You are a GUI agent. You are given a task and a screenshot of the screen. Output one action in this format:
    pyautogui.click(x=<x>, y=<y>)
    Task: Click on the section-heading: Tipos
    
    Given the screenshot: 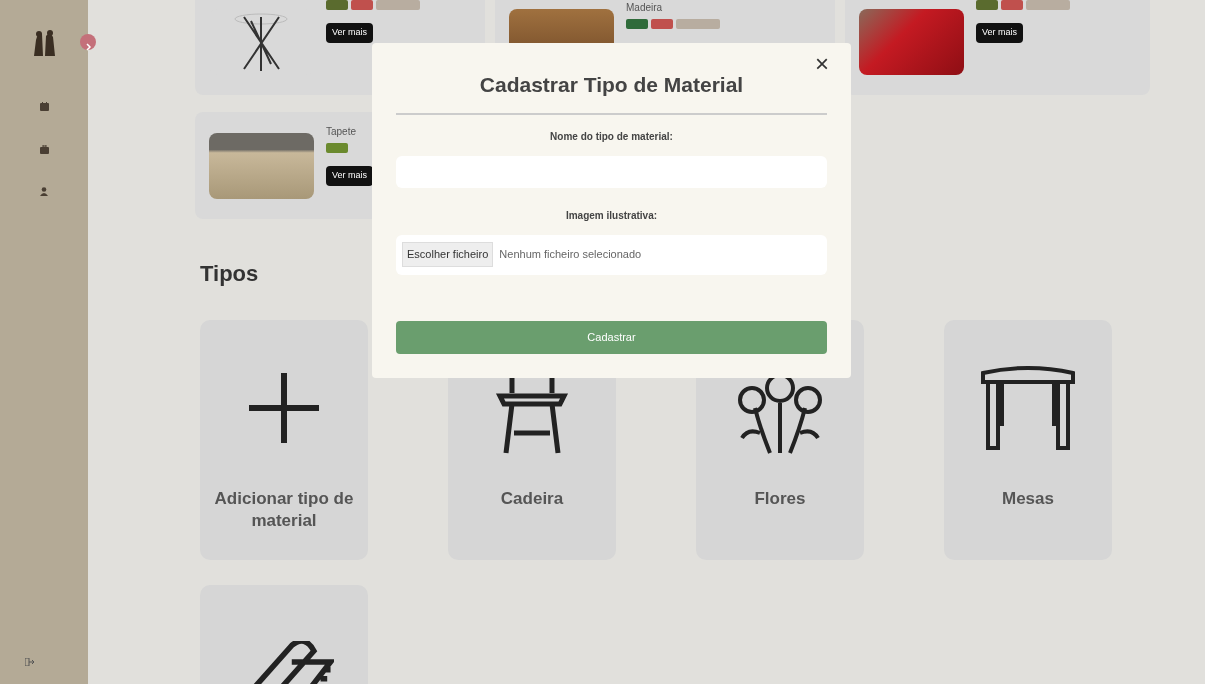 What is the action you would take?
    pyautogui.click(x=230, y=274)
    